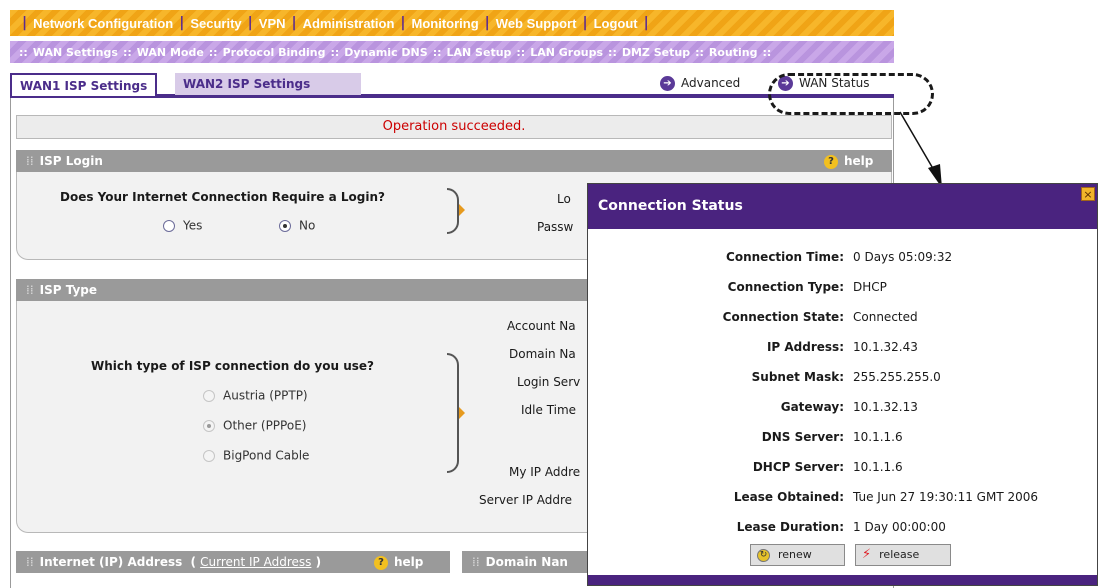 The width and height of the screenshot is (1098, 588). Describe the element at coordinates (566, 52) in the screenshot. I see `subnav-lan-groups: LAN Groups` at that location.